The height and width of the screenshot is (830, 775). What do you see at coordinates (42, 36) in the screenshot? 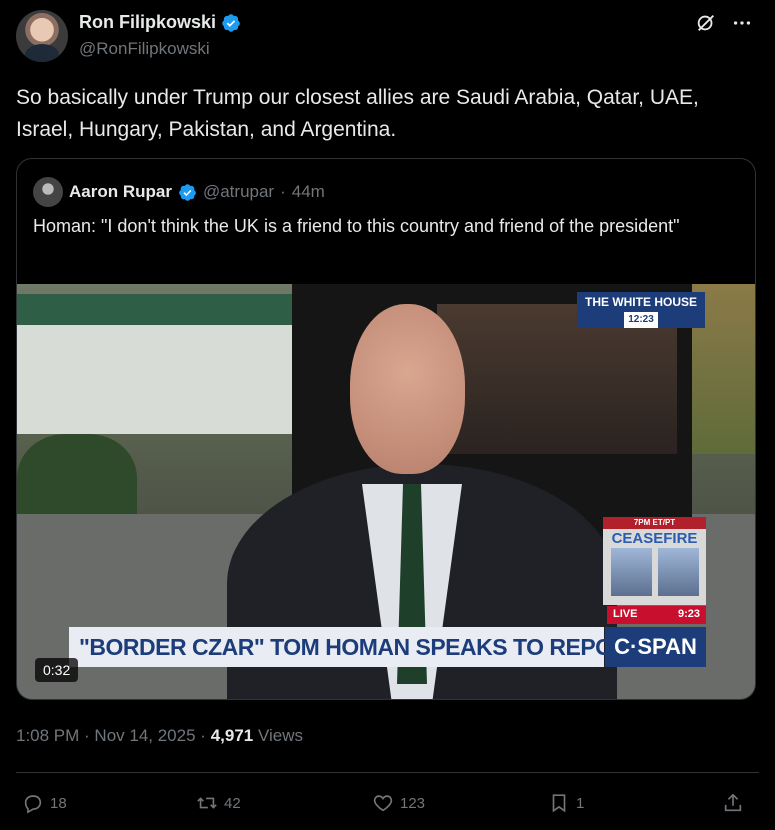
I see `author-avatar` at bounding box center [42, 36].